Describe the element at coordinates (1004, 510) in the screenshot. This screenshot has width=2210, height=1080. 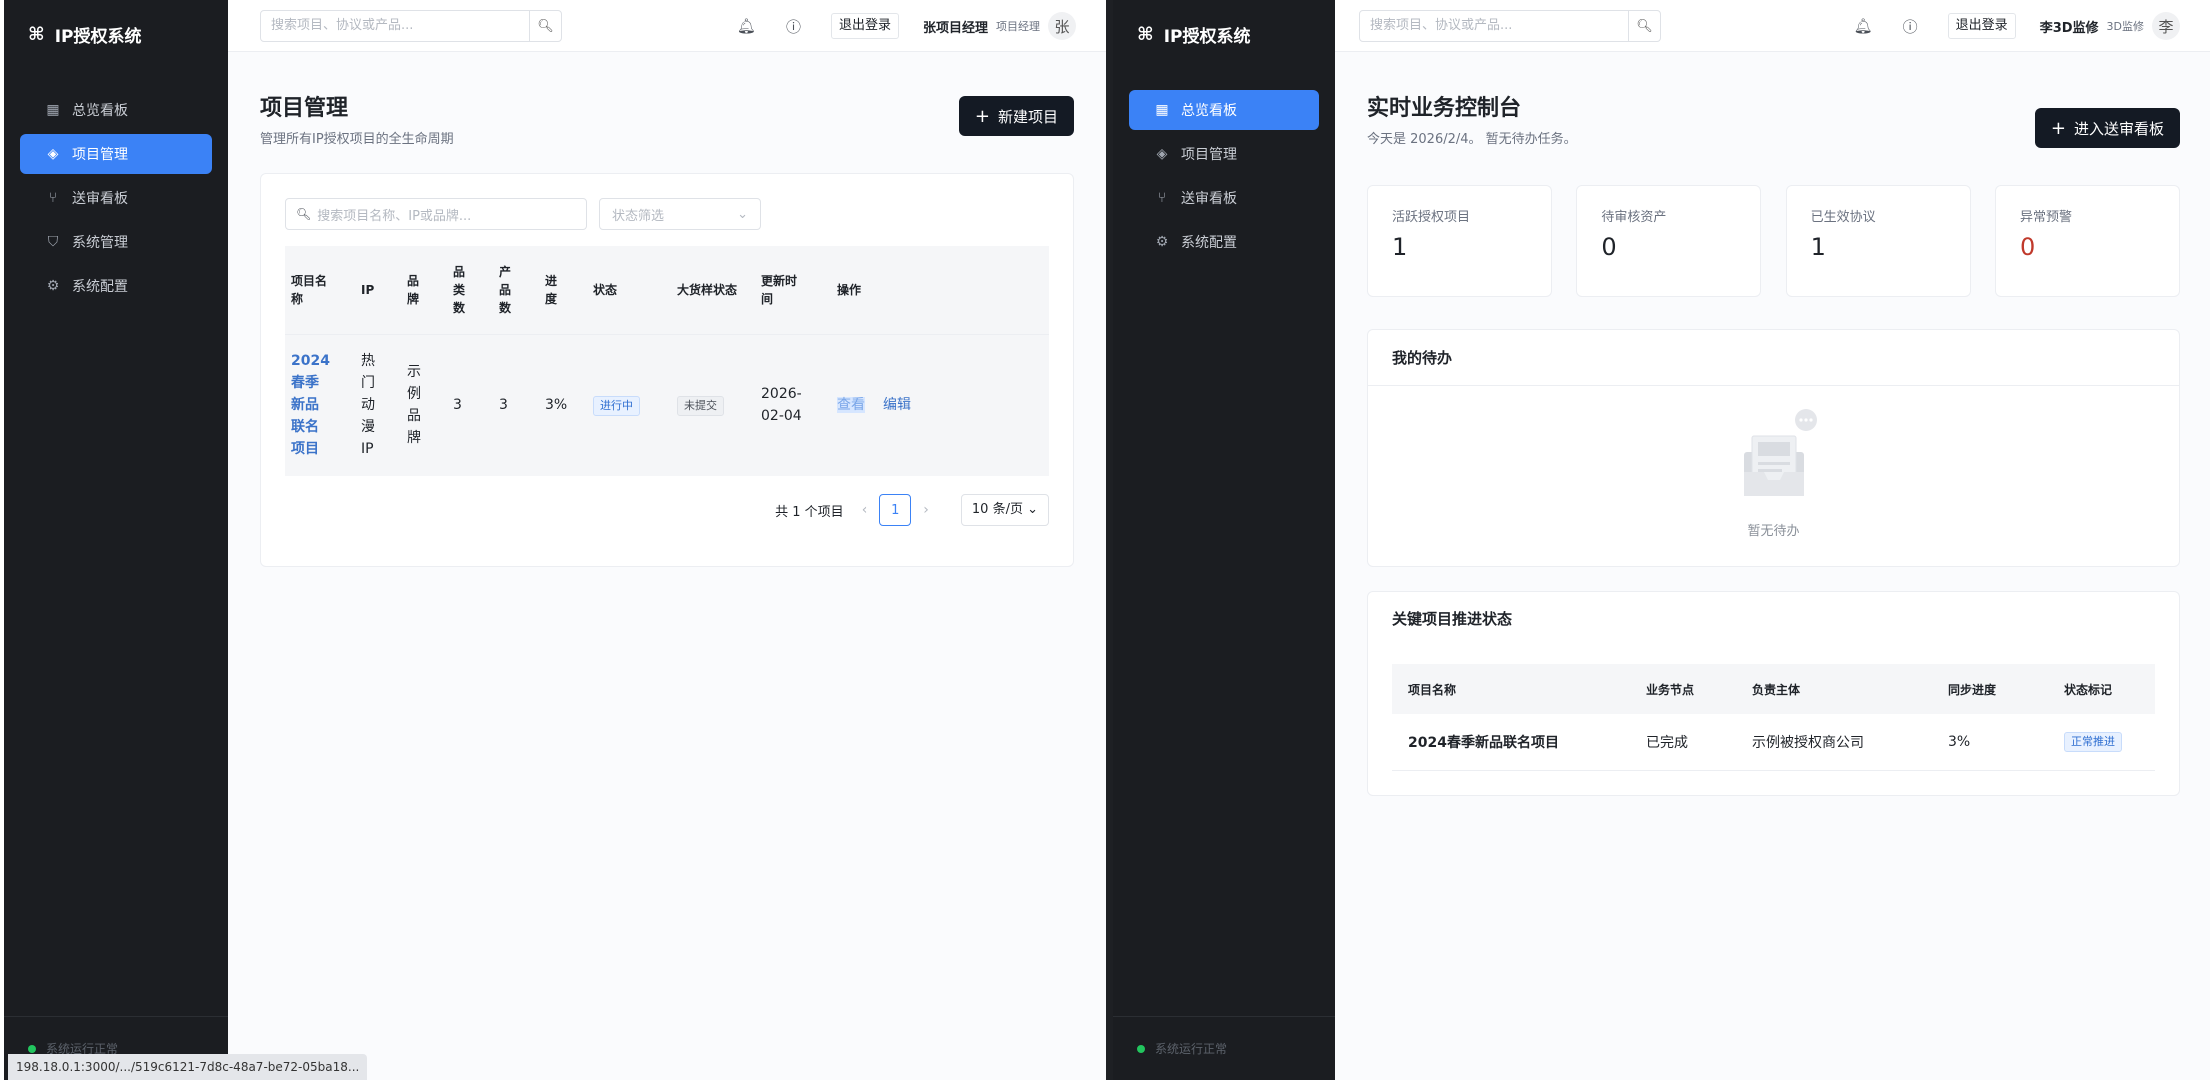
I see `page-size-select: 10 条/页 ⌄` at that location.